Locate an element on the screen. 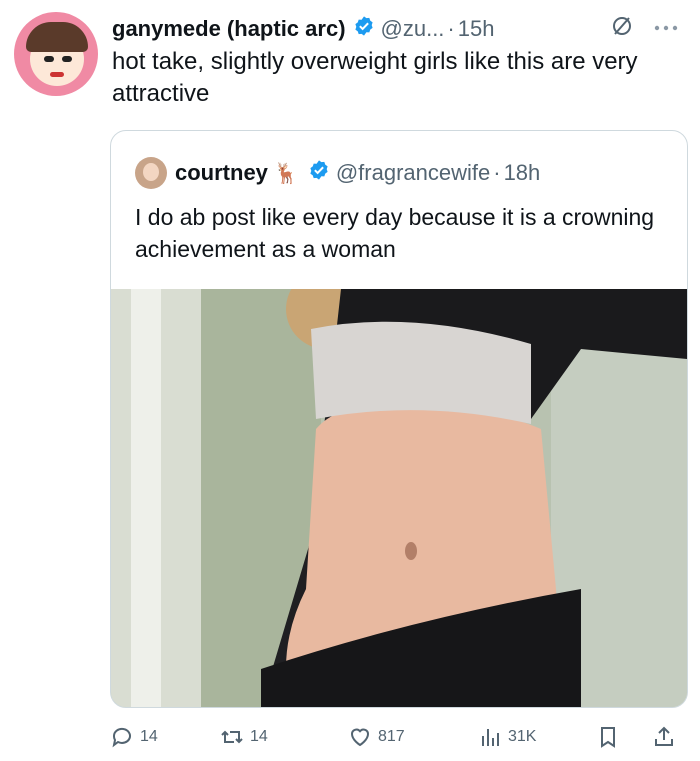 The height and width of the screenshot is (761, 700). like-icon is located at coordinates (360, 737).